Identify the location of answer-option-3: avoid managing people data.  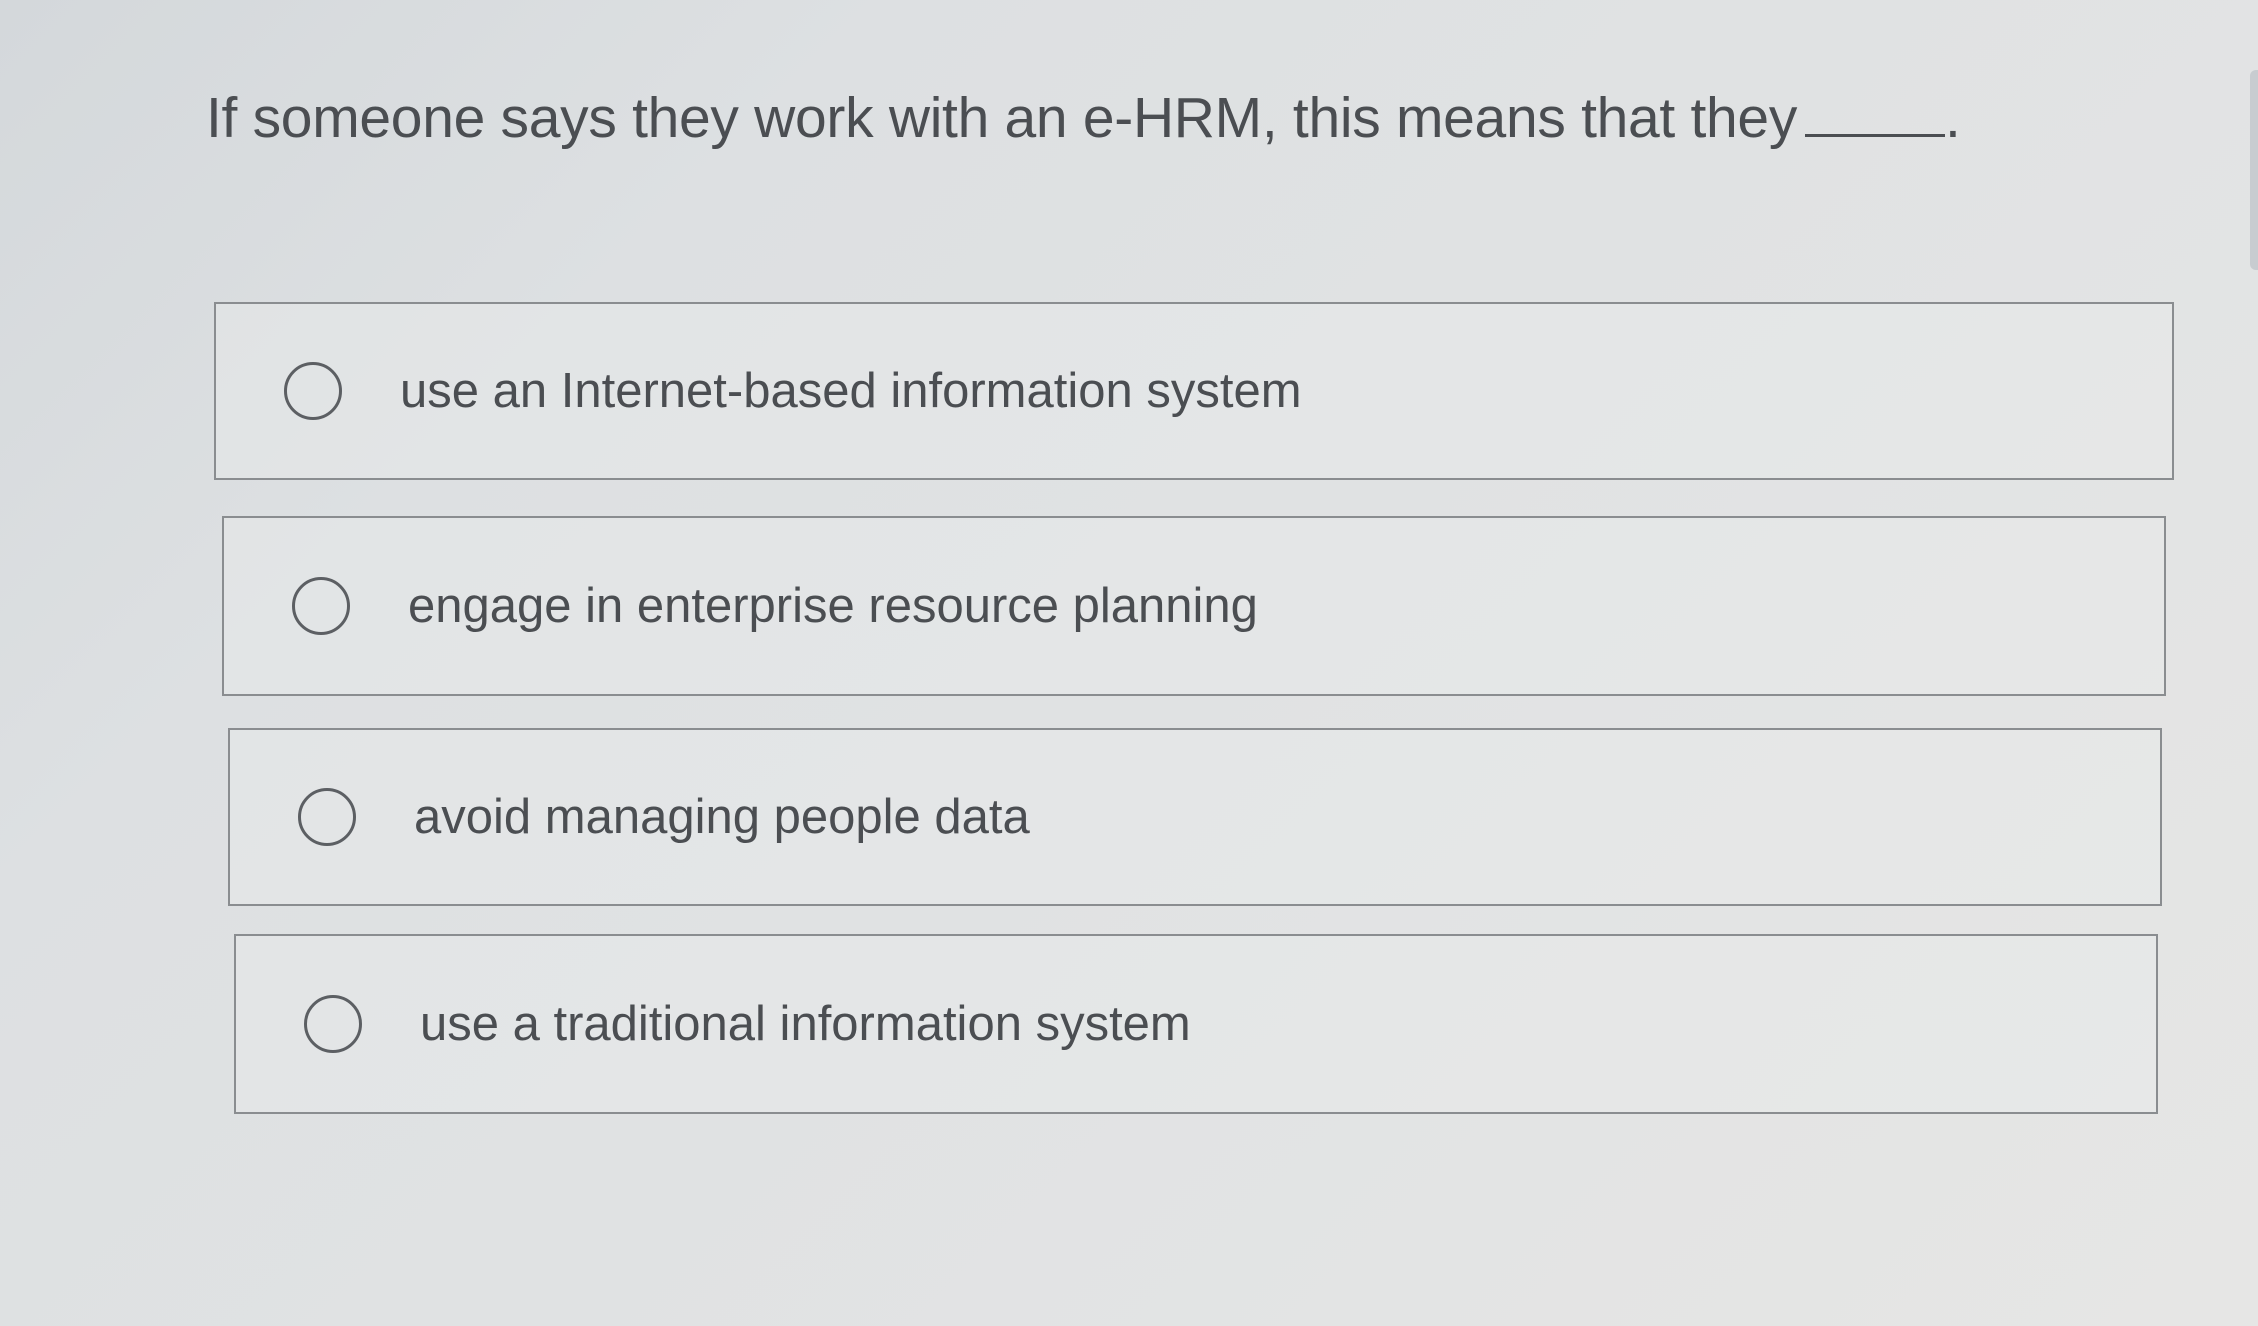
(1195, 817).